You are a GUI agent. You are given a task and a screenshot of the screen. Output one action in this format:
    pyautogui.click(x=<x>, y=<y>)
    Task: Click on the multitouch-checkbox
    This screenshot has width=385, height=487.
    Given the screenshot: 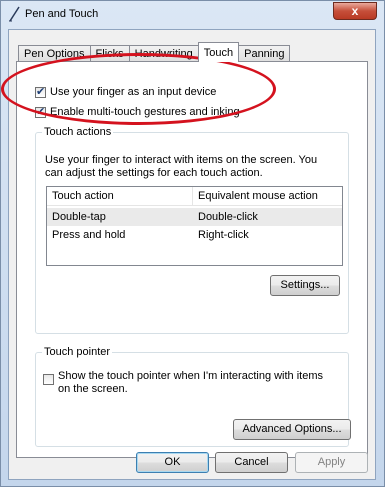 What is the action you would take?
    pyautogui.click(x=40, y=111)
    